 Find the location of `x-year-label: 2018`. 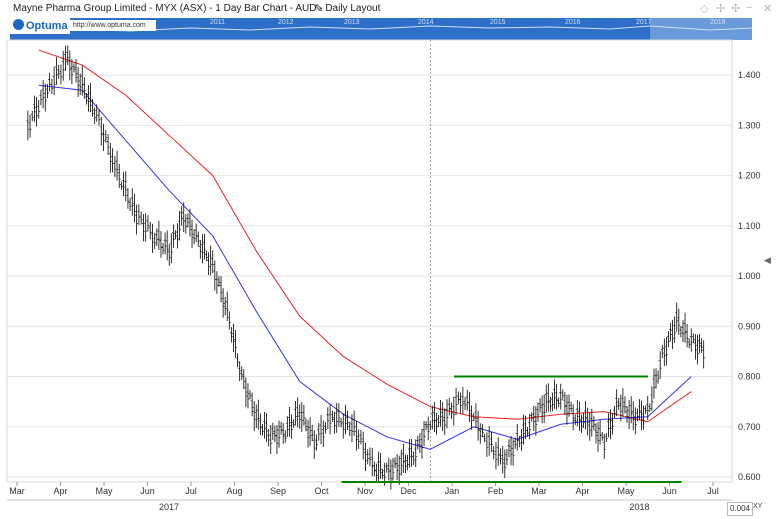

x-year-label: 2018 is located at coordinates (639, 507).